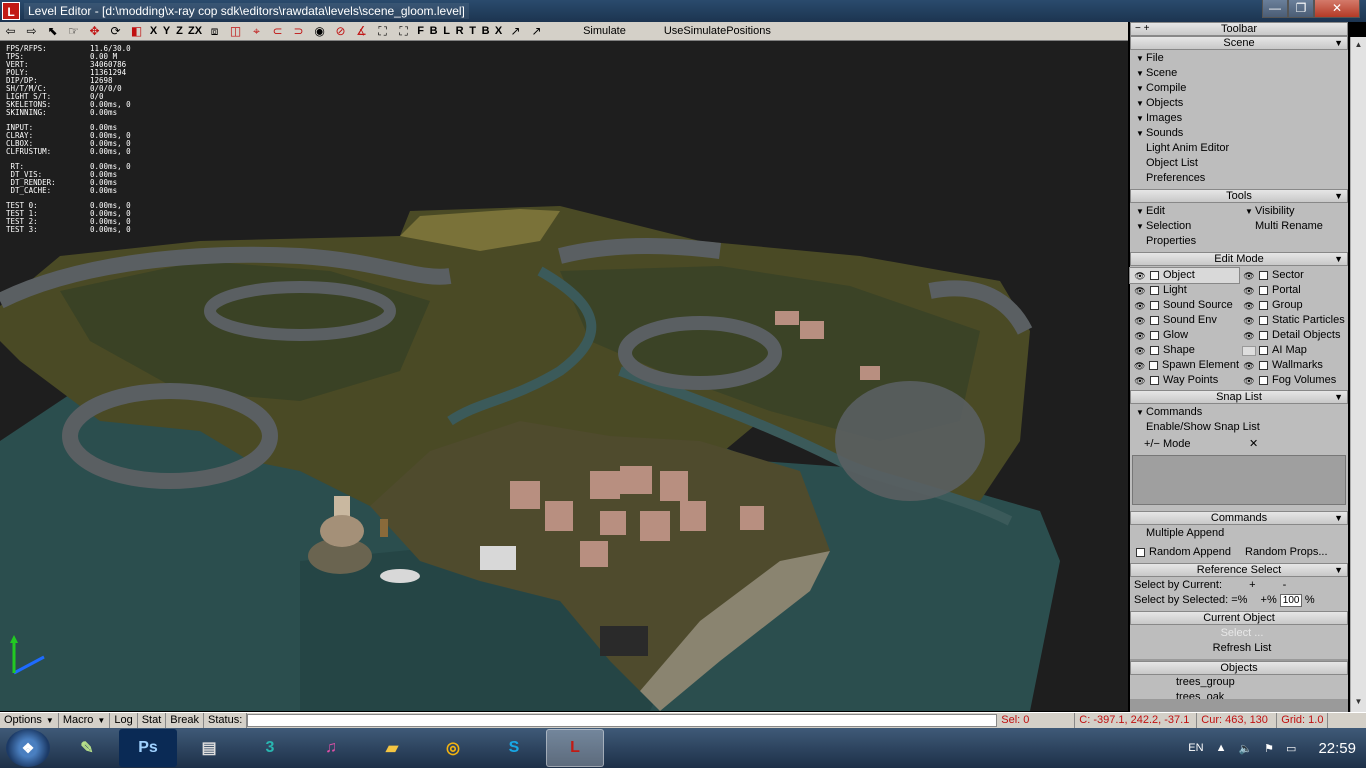  Describe the element at coordinates (420, 31) in the screenshot. I see `view-front-button: F` at that location.